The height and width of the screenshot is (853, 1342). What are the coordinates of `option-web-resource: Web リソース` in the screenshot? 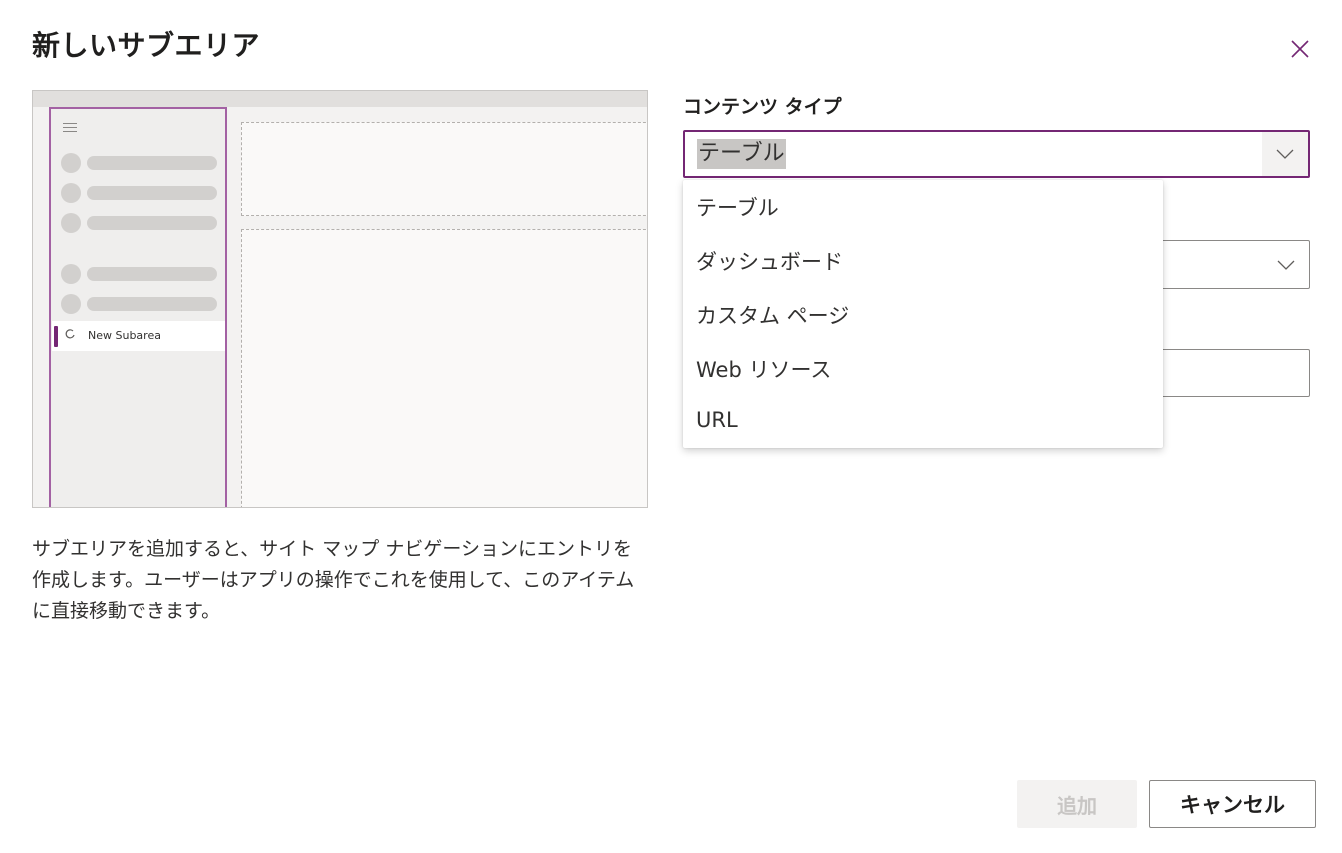 It's located at (923, 369).